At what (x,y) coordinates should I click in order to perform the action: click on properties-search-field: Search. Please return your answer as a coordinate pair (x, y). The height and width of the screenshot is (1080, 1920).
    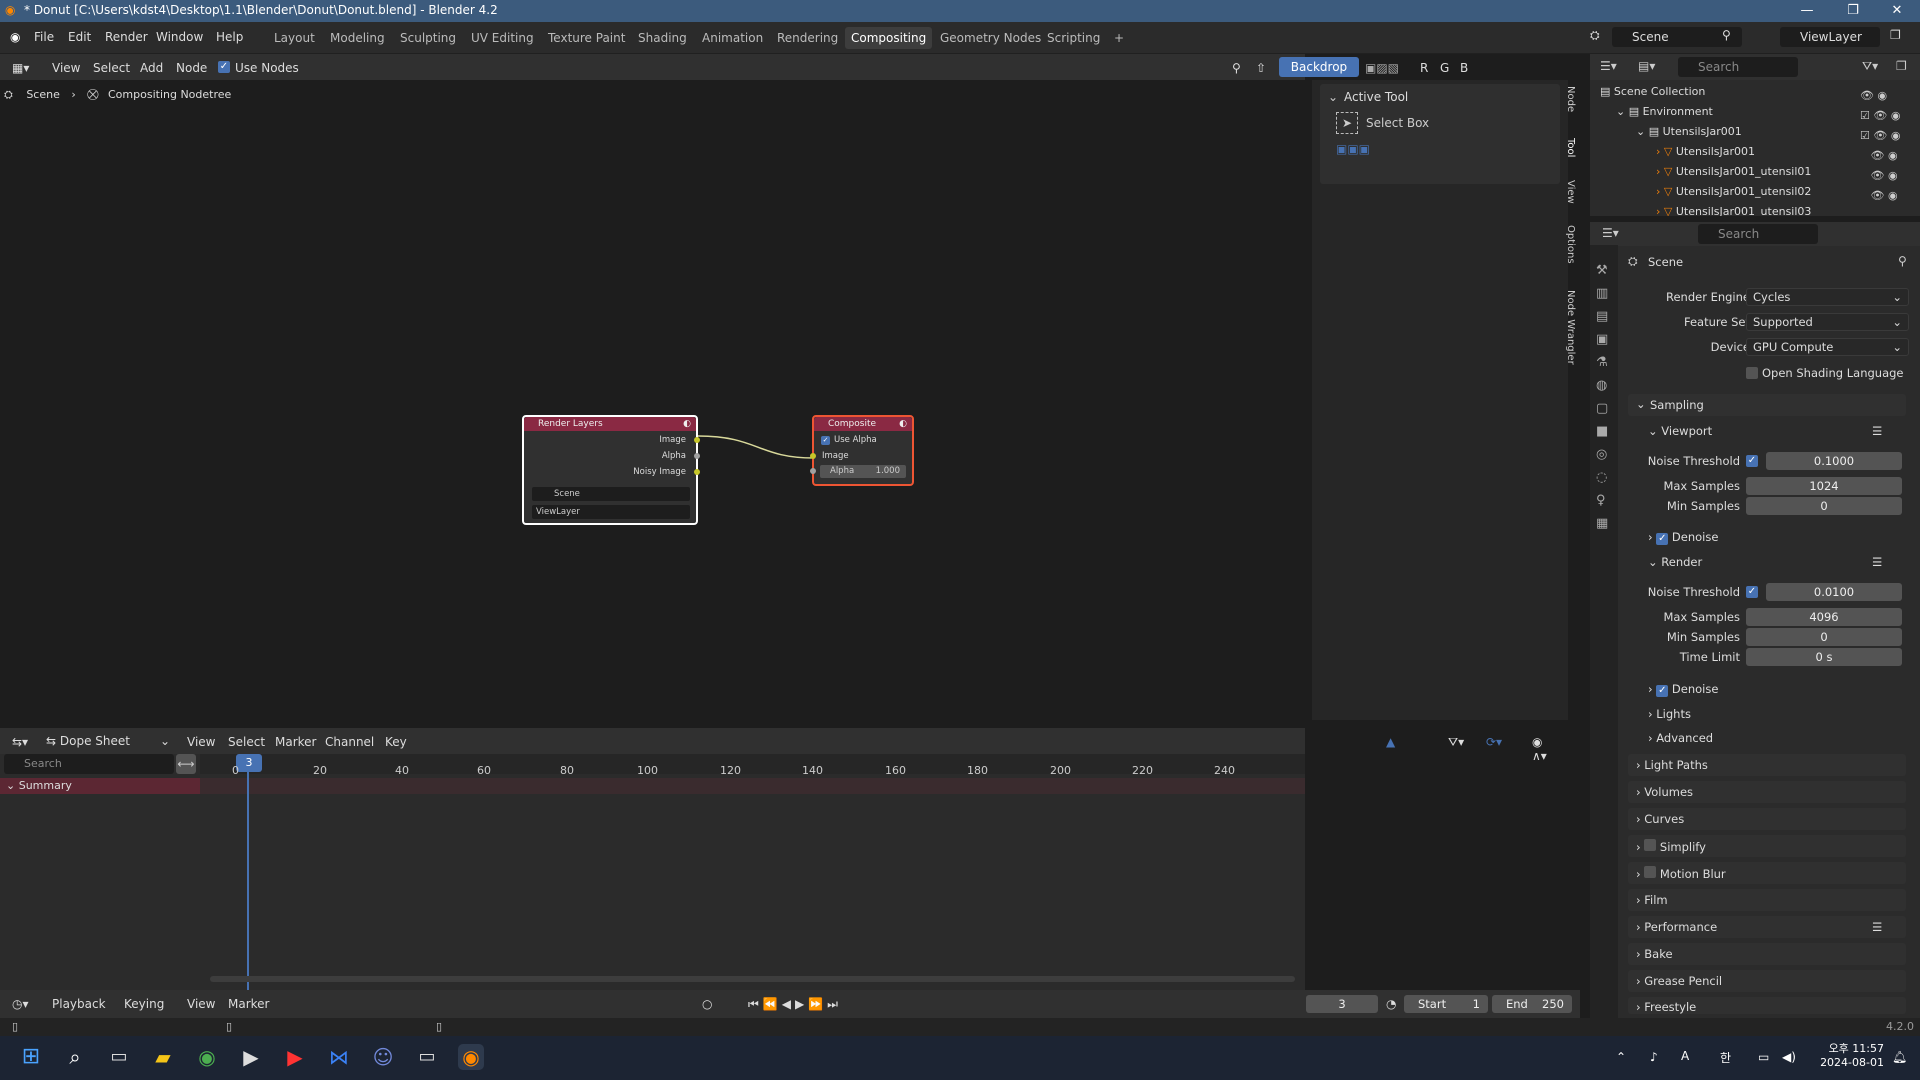
    Looking at the image, I should click on (1758, 234).